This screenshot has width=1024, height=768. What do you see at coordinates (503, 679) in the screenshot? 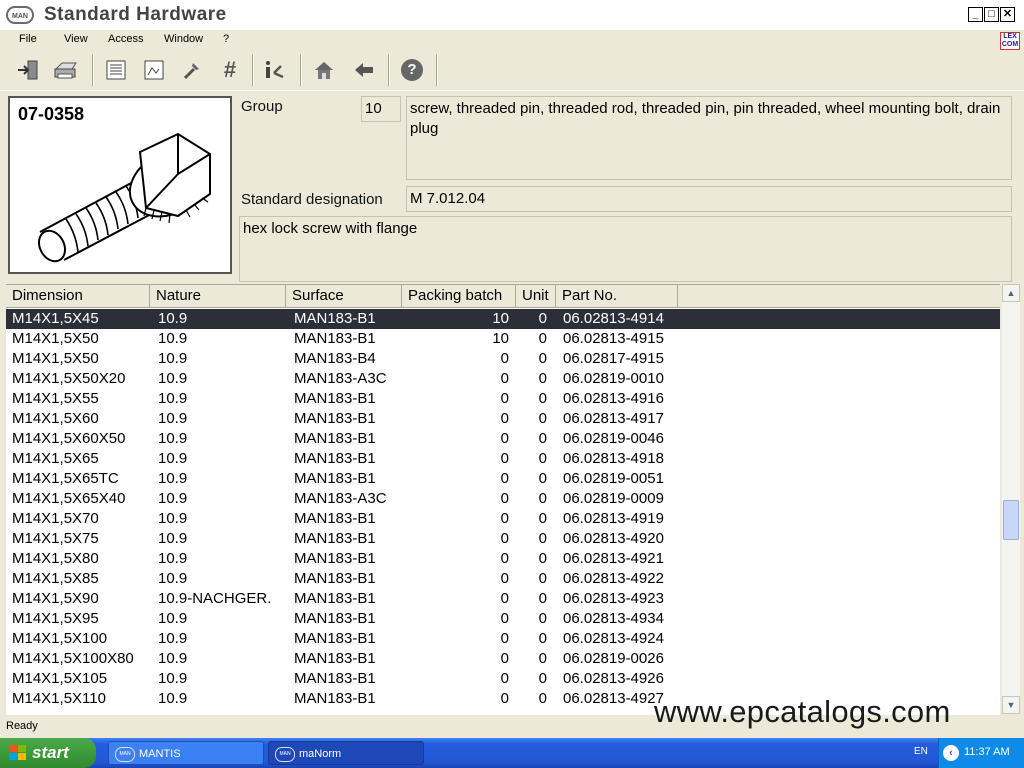
I see `table-row: M14X1,5X105 10.9 MAN183-B1 0 0 06.02813-4926` at bounding box center [503, 679].